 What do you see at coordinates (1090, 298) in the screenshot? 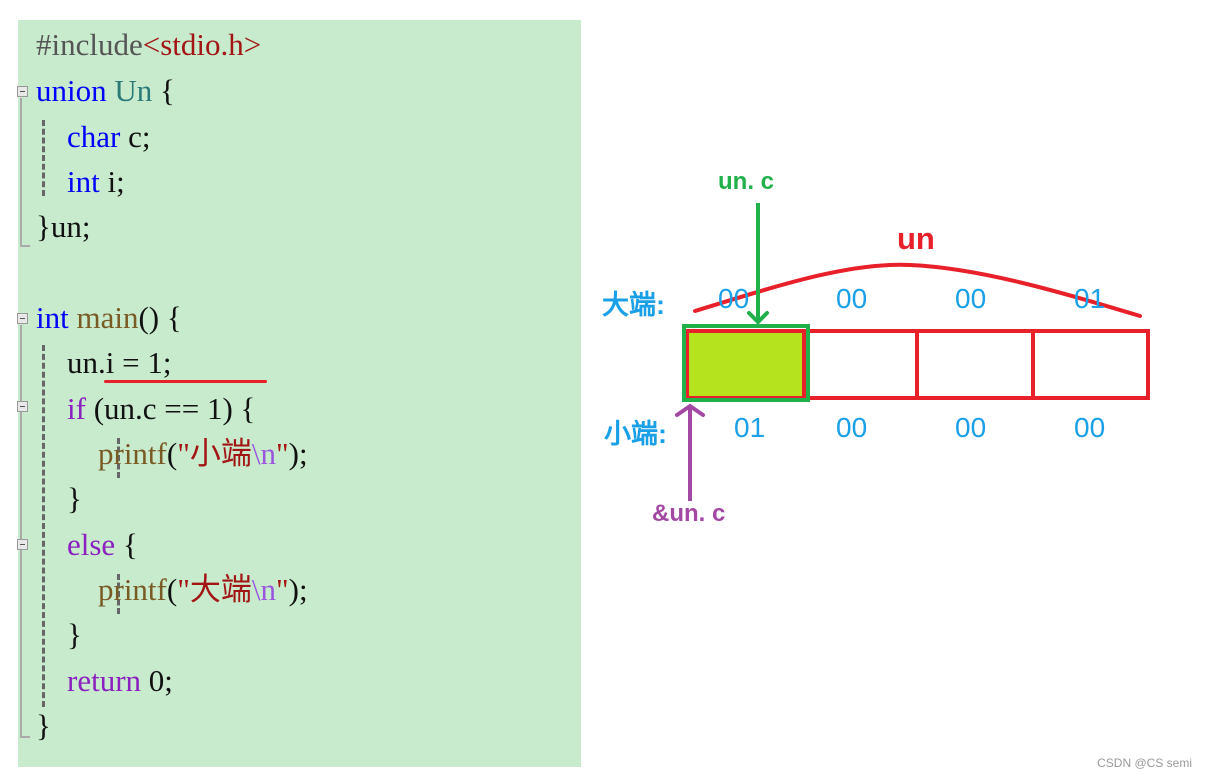
I see `big-endian-byte: 01` at bounding box center [1090, 298].